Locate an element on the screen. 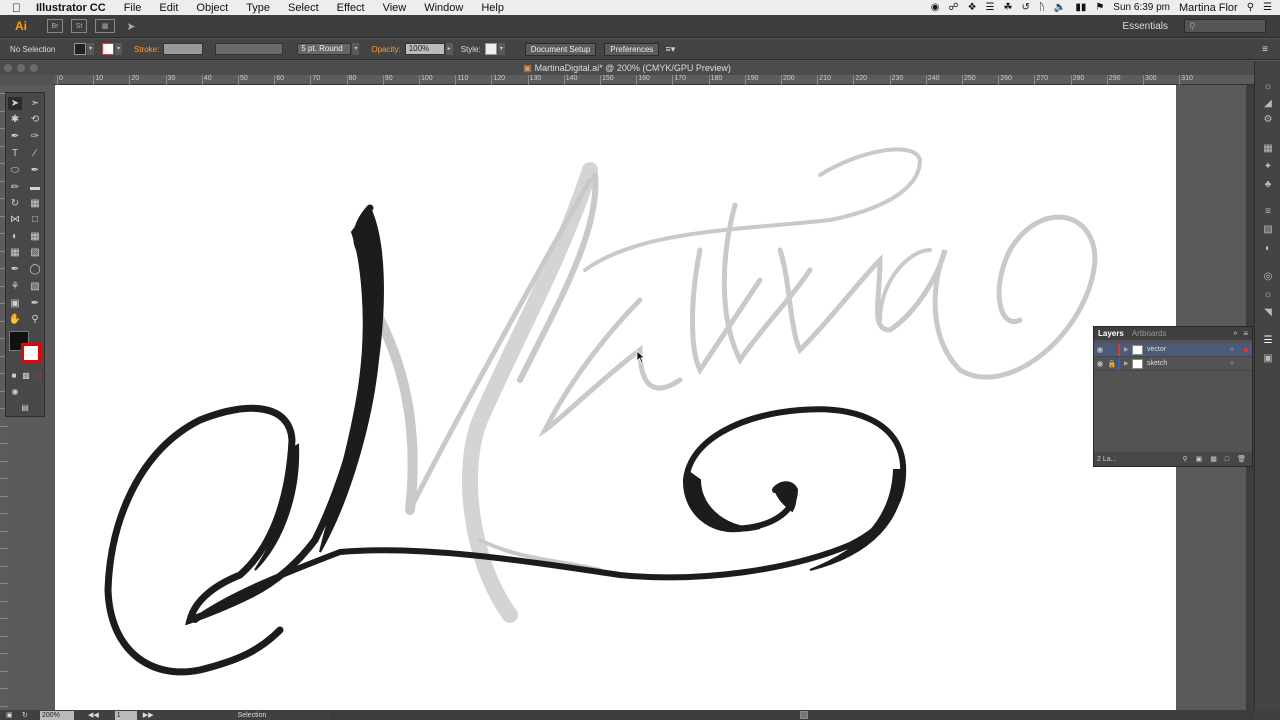  type-tool-icon: T is located at coordinates (15, 153).